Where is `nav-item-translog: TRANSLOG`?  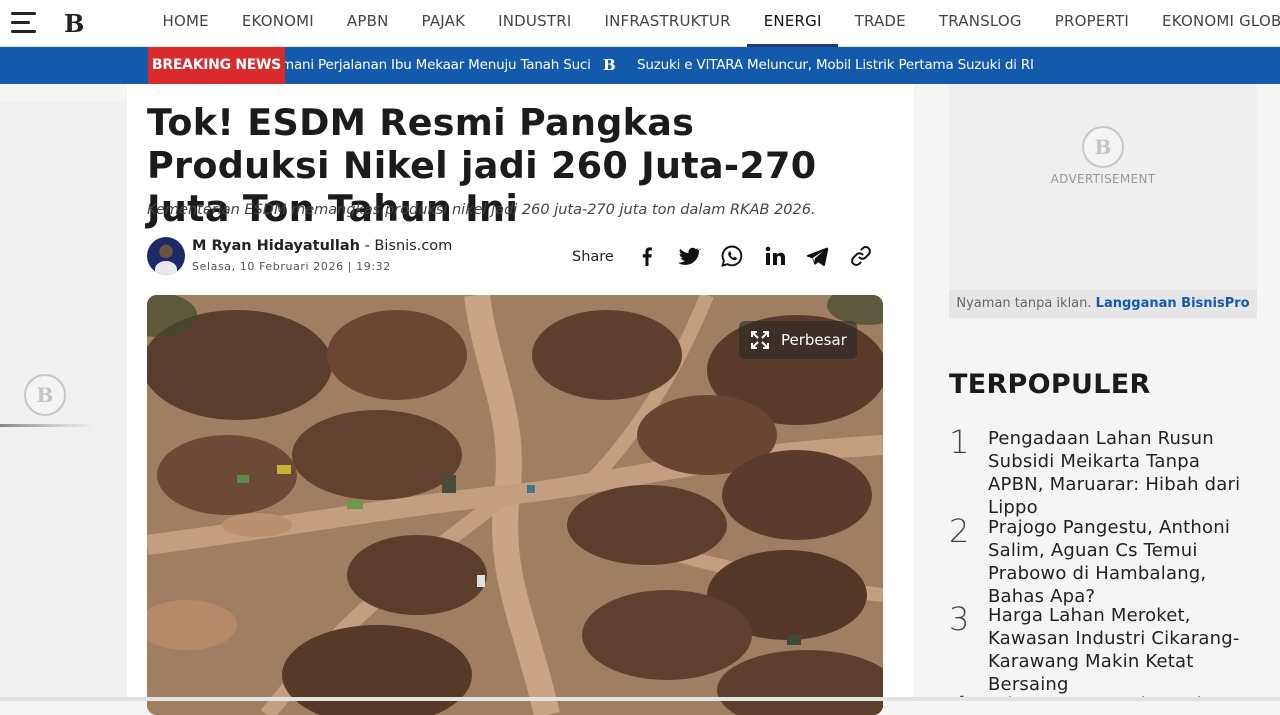 nav-item-translog: TRANSLOG is located at coordinates (980, 23).